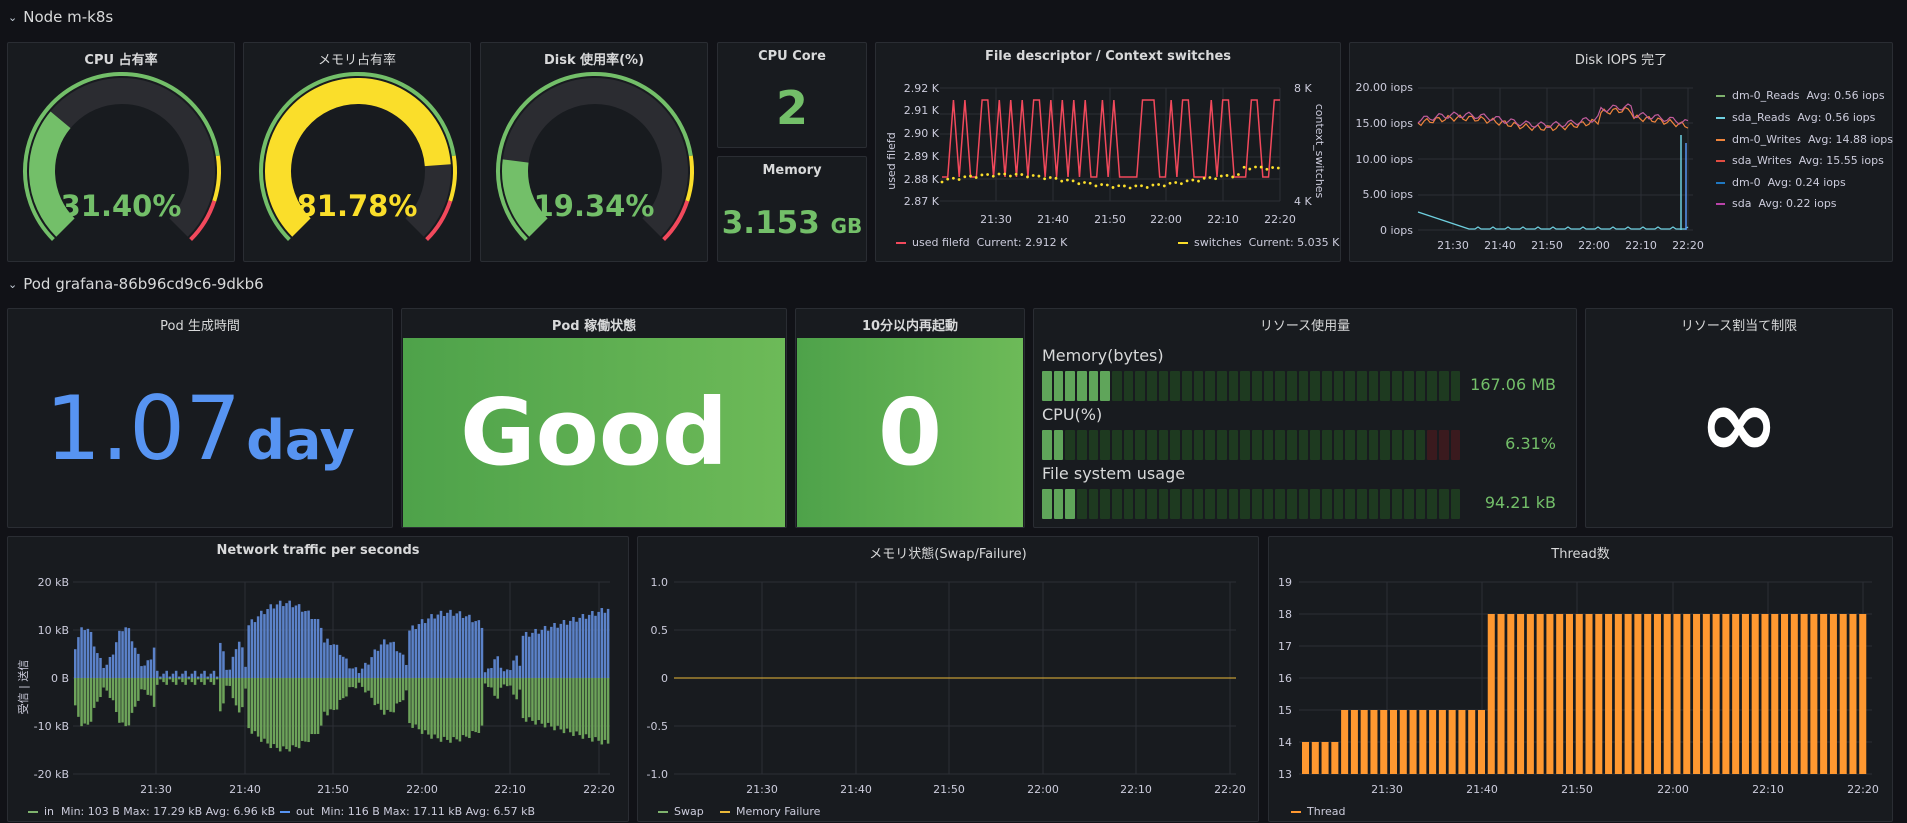  What do you see at coordinates (136, 284) in the screenshot?
I see `row-header-pod: ⌄ Pod grafana-86b96cd9c6-9dkb6` at bounding box center [136, 284].